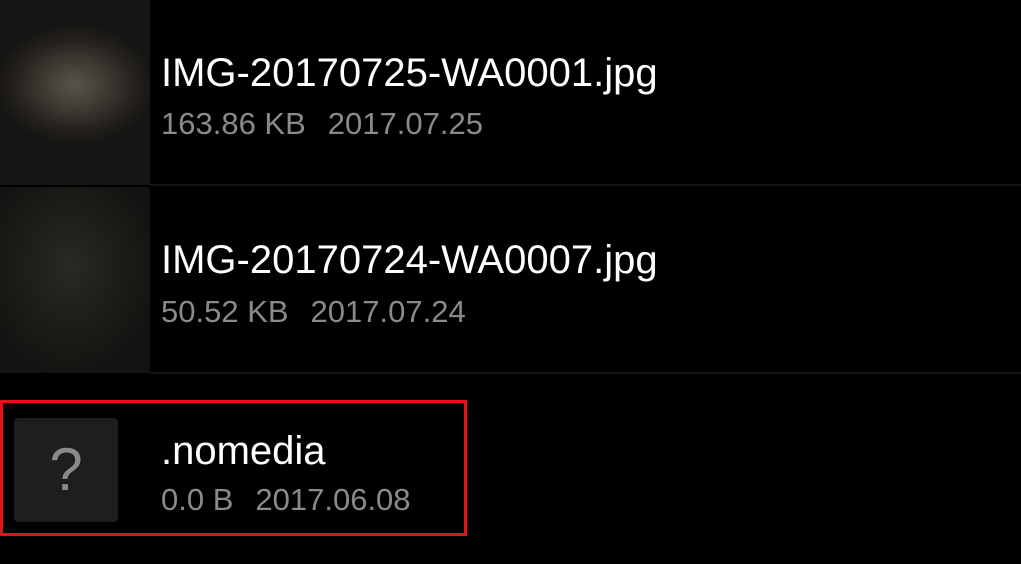  I want to click on file-size: 0.0 B, so click(197, 499).